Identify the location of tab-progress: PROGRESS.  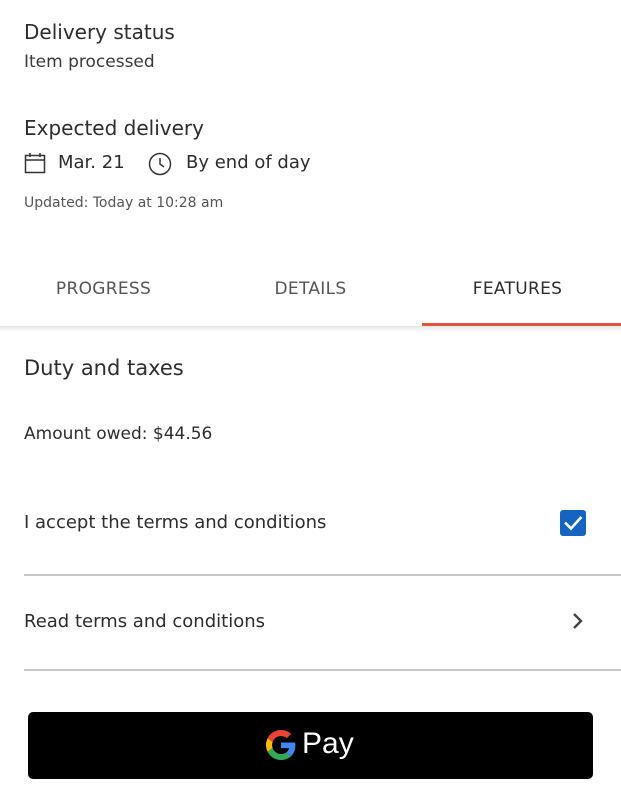
(103, 292).